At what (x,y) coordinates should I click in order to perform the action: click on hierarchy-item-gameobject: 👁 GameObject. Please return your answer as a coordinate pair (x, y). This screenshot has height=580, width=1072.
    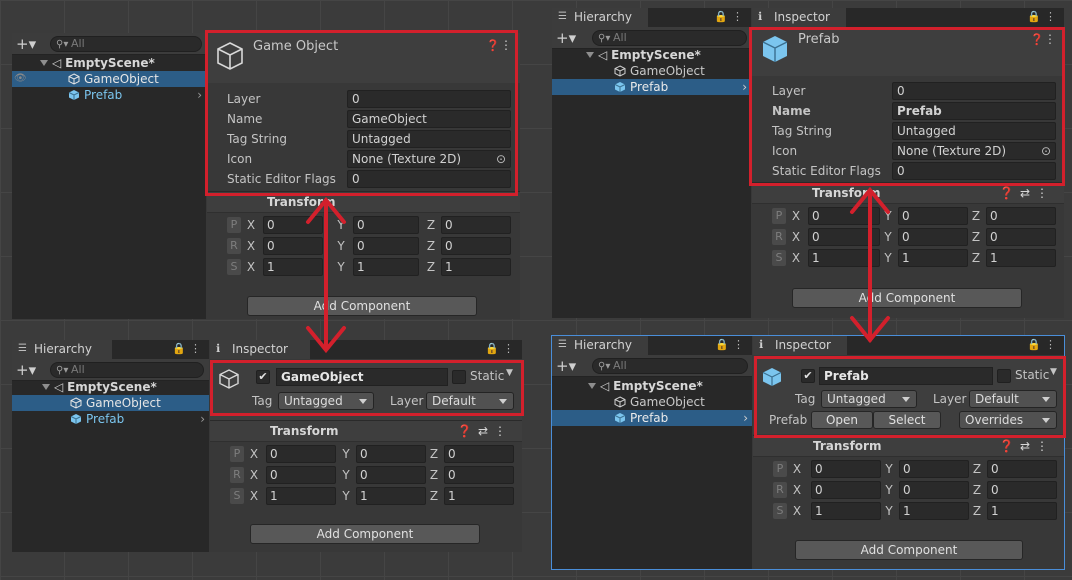
    Looking at the image, I should click on (109, 79).